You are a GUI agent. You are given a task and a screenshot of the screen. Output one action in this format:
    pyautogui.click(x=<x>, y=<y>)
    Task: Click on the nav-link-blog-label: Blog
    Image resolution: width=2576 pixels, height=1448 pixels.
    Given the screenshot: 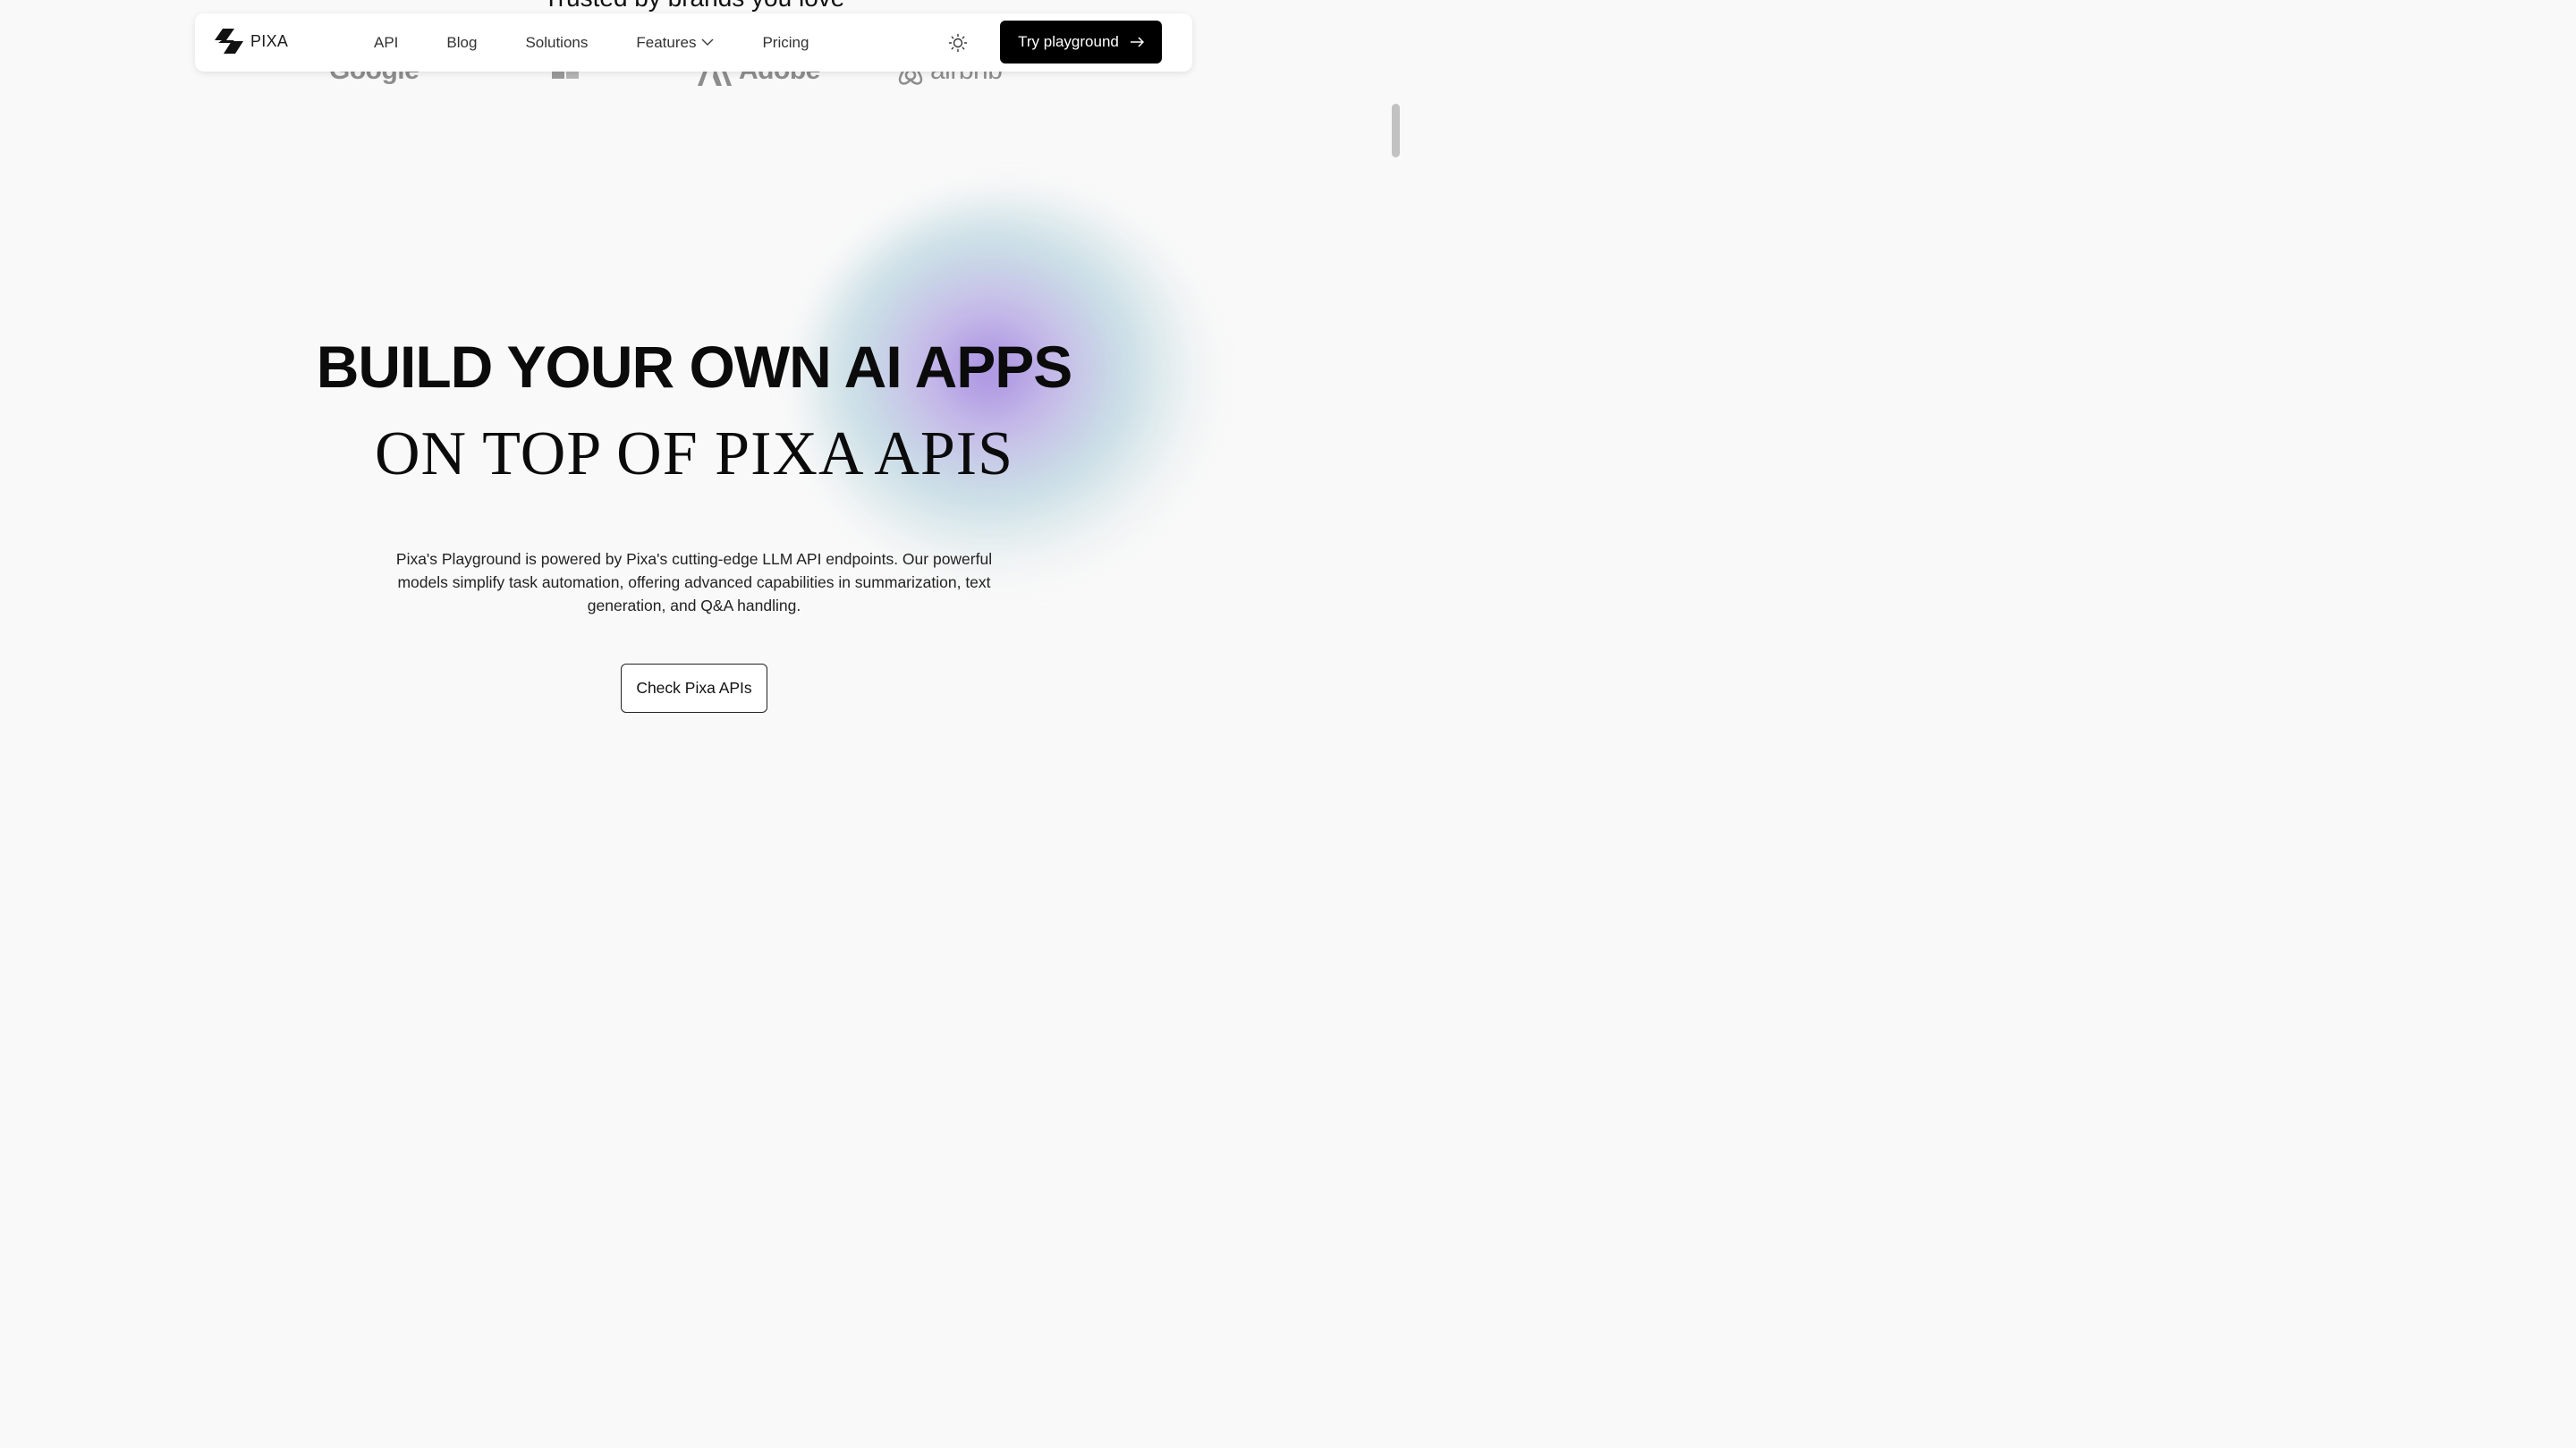 What is the action you would take?
    pyautogui.click(x=462, y=42)
    